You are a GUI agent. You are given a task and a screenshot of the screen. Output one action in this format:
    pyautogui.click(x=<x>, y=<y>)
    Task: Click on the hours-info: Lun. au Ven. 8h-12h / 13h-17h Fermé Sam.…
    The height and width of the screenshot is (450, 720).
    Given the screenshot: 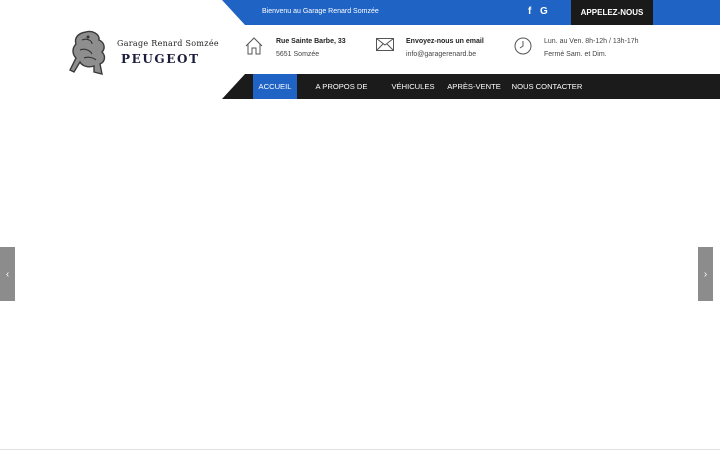 What is the action you would take?
    pyautogui.click(x=591, y=48)
    